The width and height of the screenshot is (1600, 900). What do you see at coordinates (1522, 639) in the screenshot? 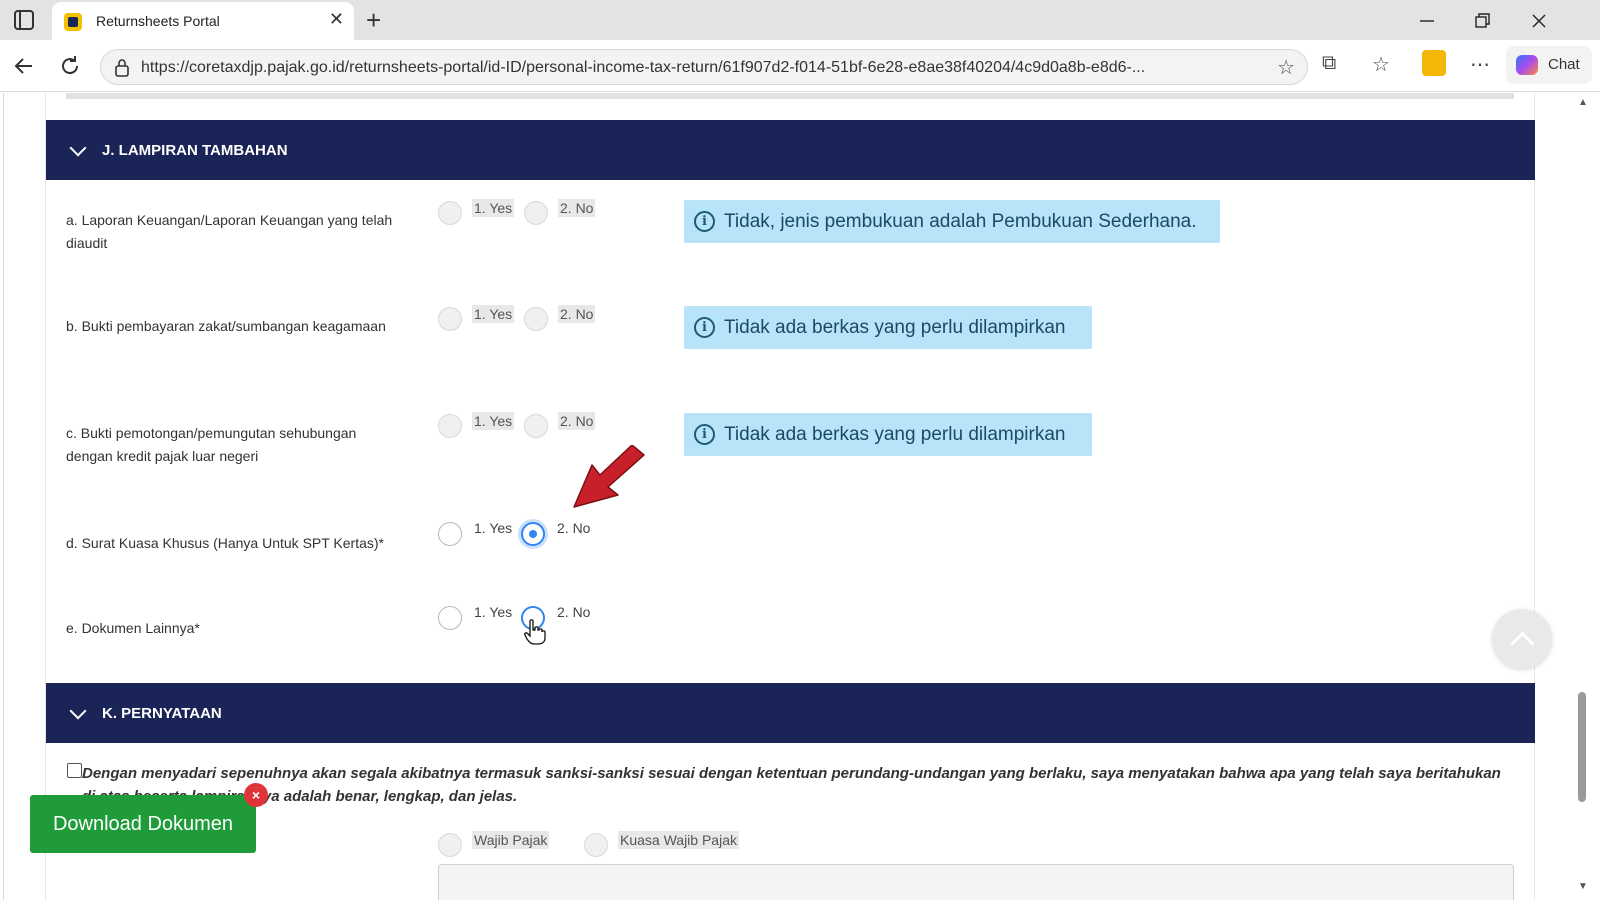
I see `scroll-to-top-button` at bounding box center [1522, 639].